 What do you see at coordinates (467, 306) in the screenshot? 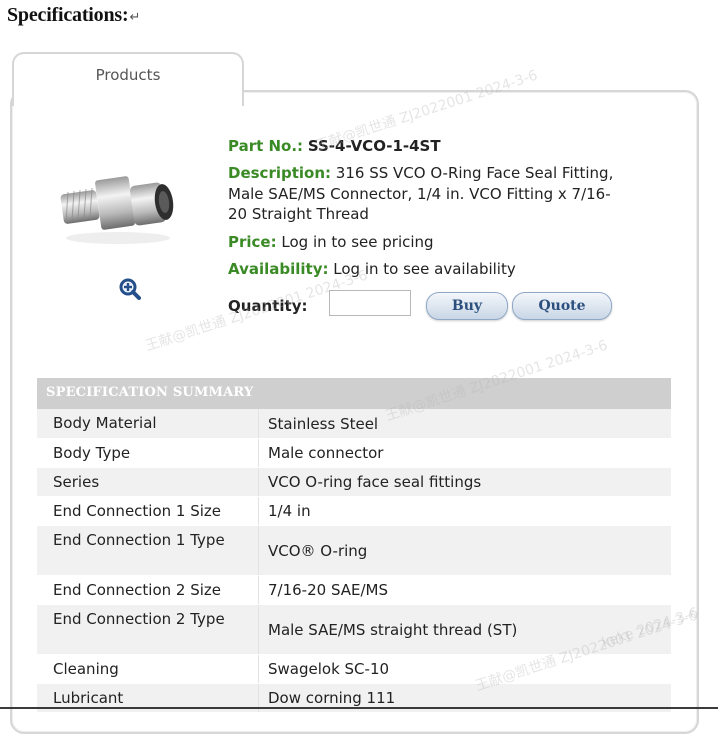
I see `buy-button: Buy` at bounding box center [467, 306].